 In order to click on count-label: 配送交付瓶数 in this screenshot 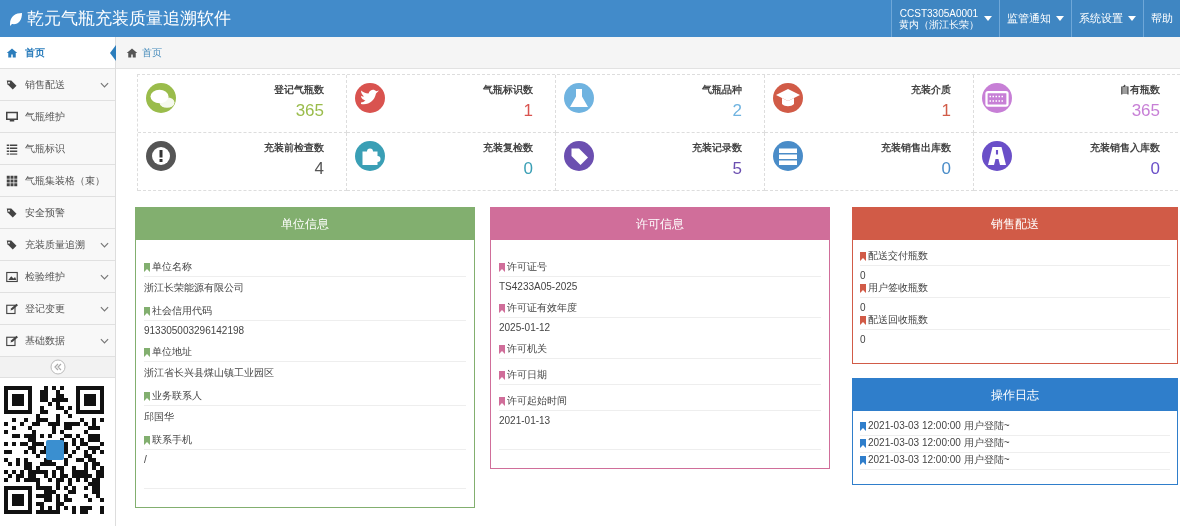, I will do `click(898, 256)`.